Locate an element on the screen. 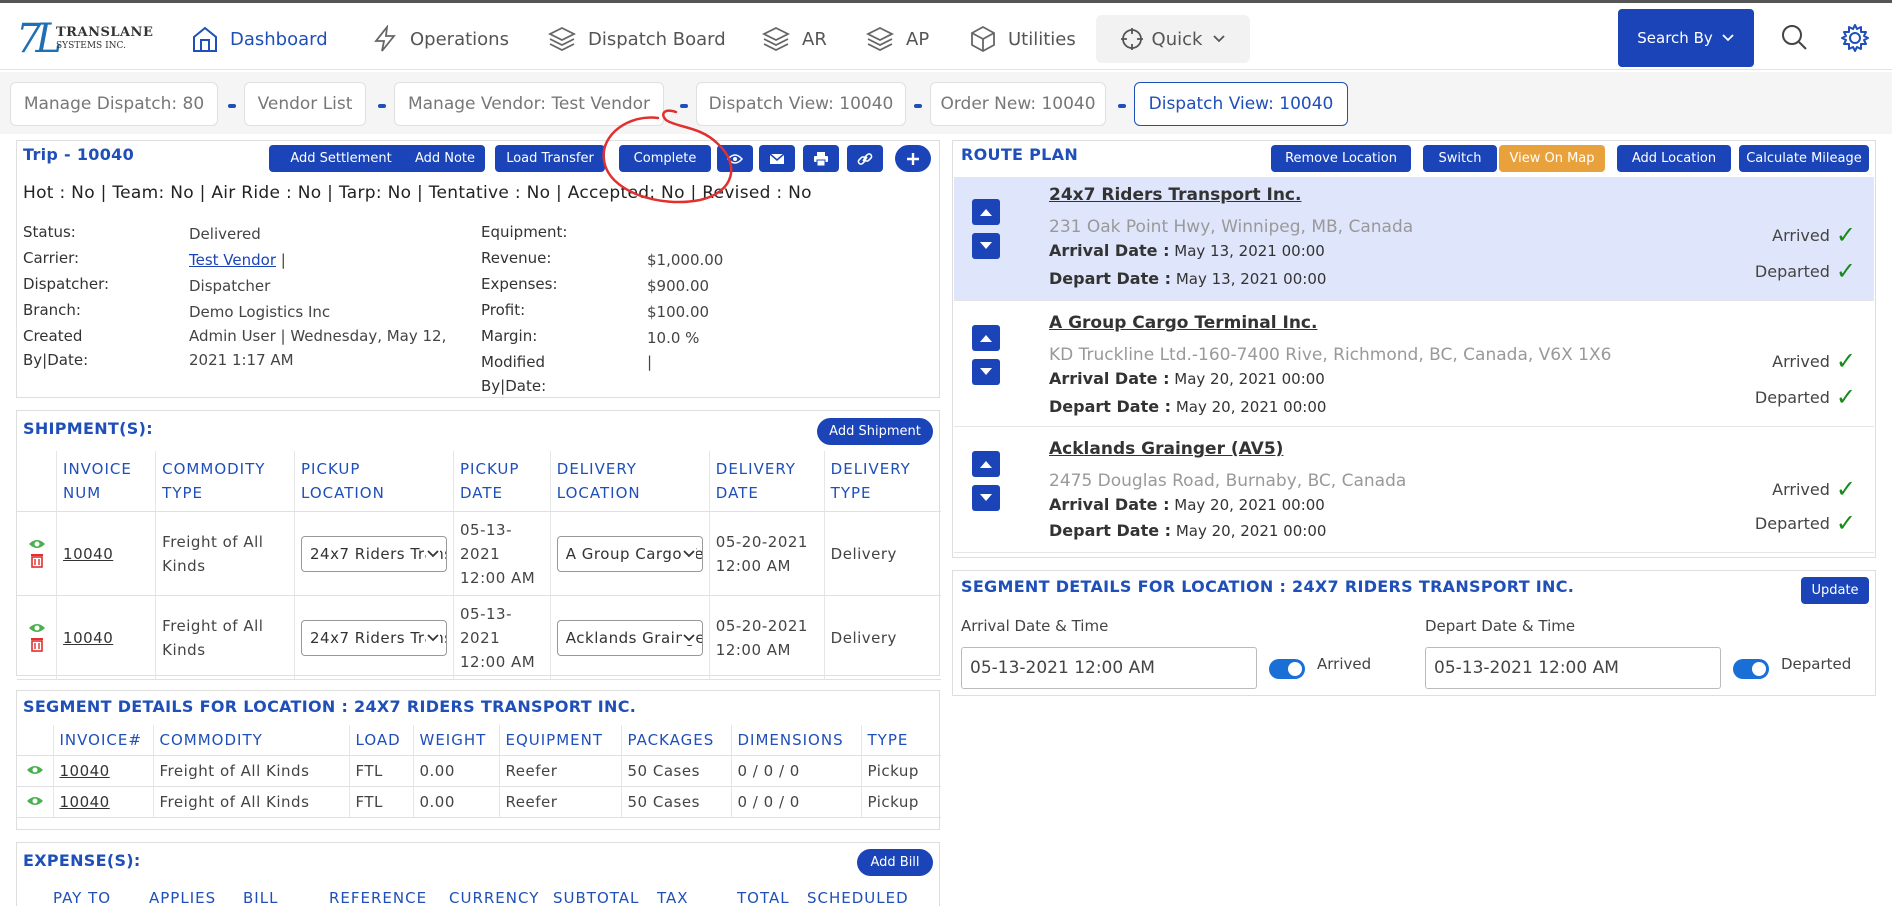 This screenshot has height=906, width=1892. nav-utilities: Utilities is located at coordinates (1023, 39).